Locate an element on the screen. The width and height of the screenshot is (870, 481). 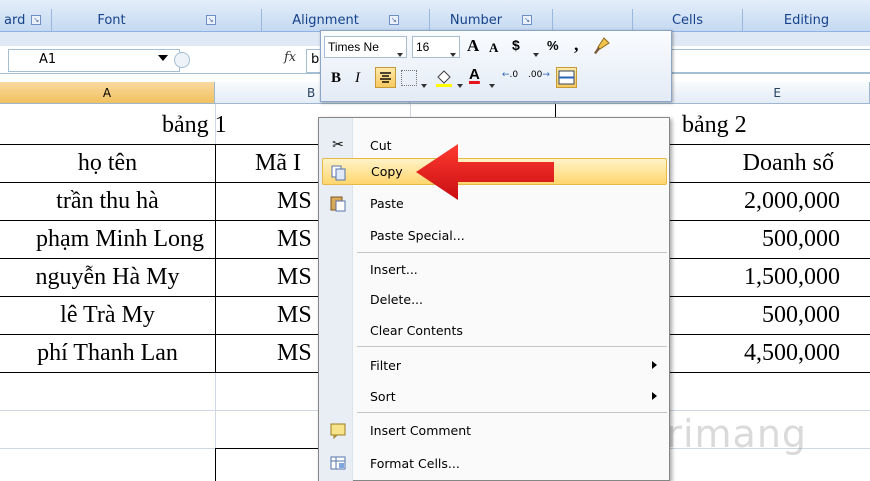
menu-item-sort: Sort is located at coordinates (494, 396).